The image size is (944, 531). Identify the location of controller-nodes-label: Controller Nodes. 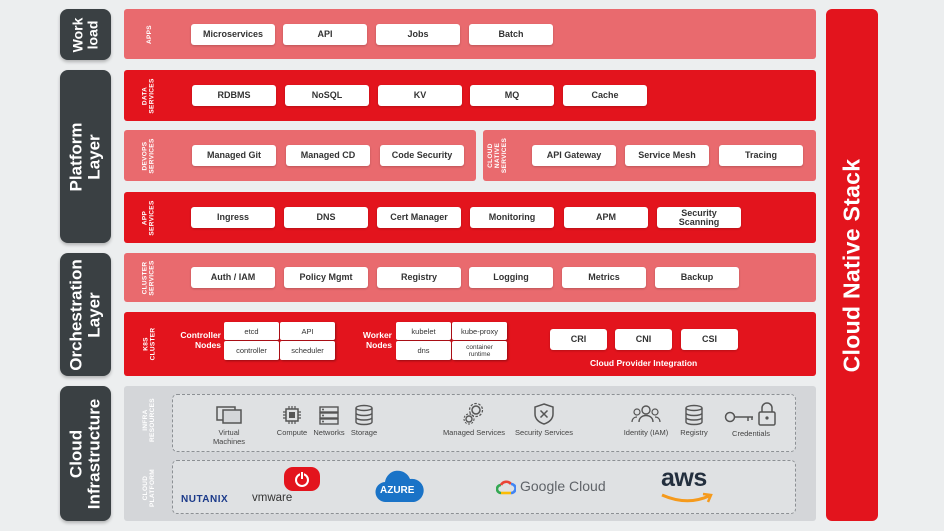
(200, 340).